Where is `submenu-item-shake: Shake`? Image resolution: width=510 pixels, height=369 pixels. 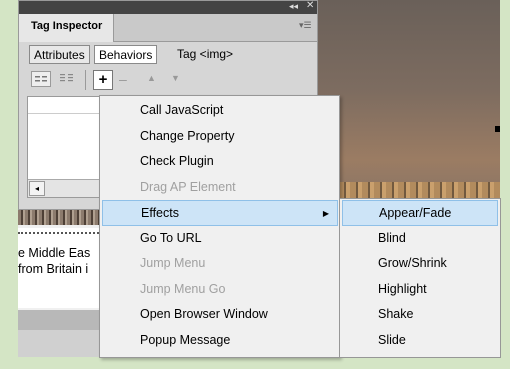
submenu-item-shake: Shake is located at coordinates (420, 315).